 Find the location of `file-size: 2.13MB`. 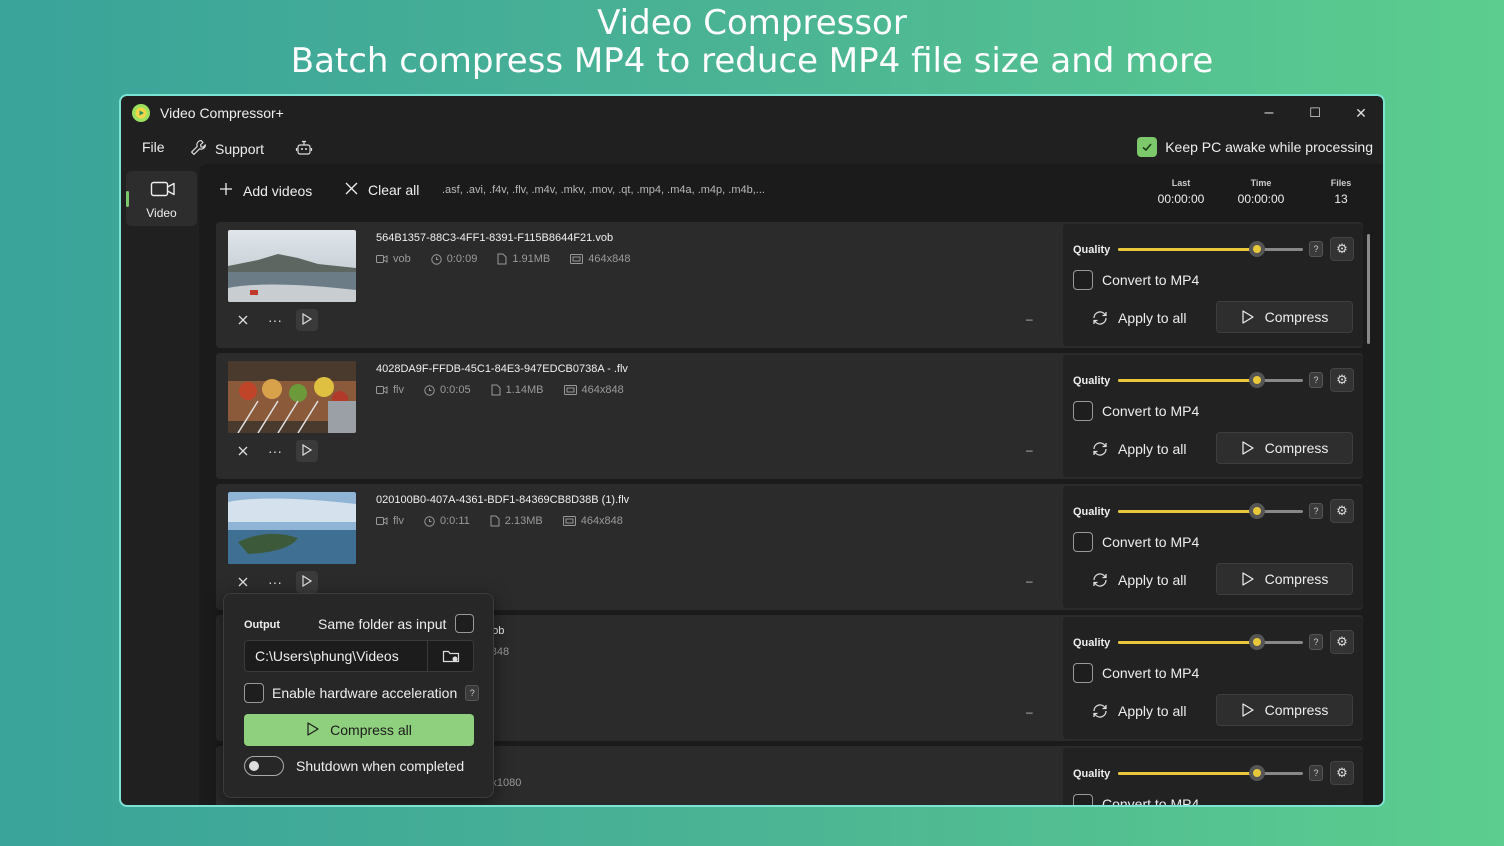

file-size: 2.13MB is located at coordinates (523, 521).